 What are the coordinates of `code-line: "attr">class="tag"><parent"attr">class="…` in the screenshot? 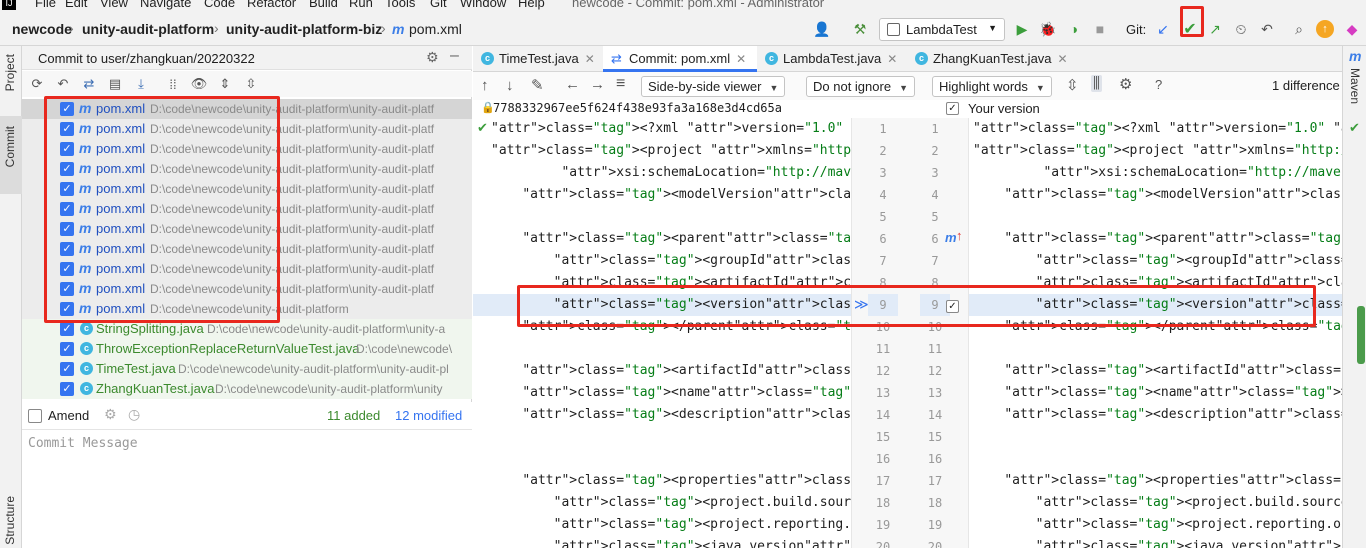 It's located at (662, 239).